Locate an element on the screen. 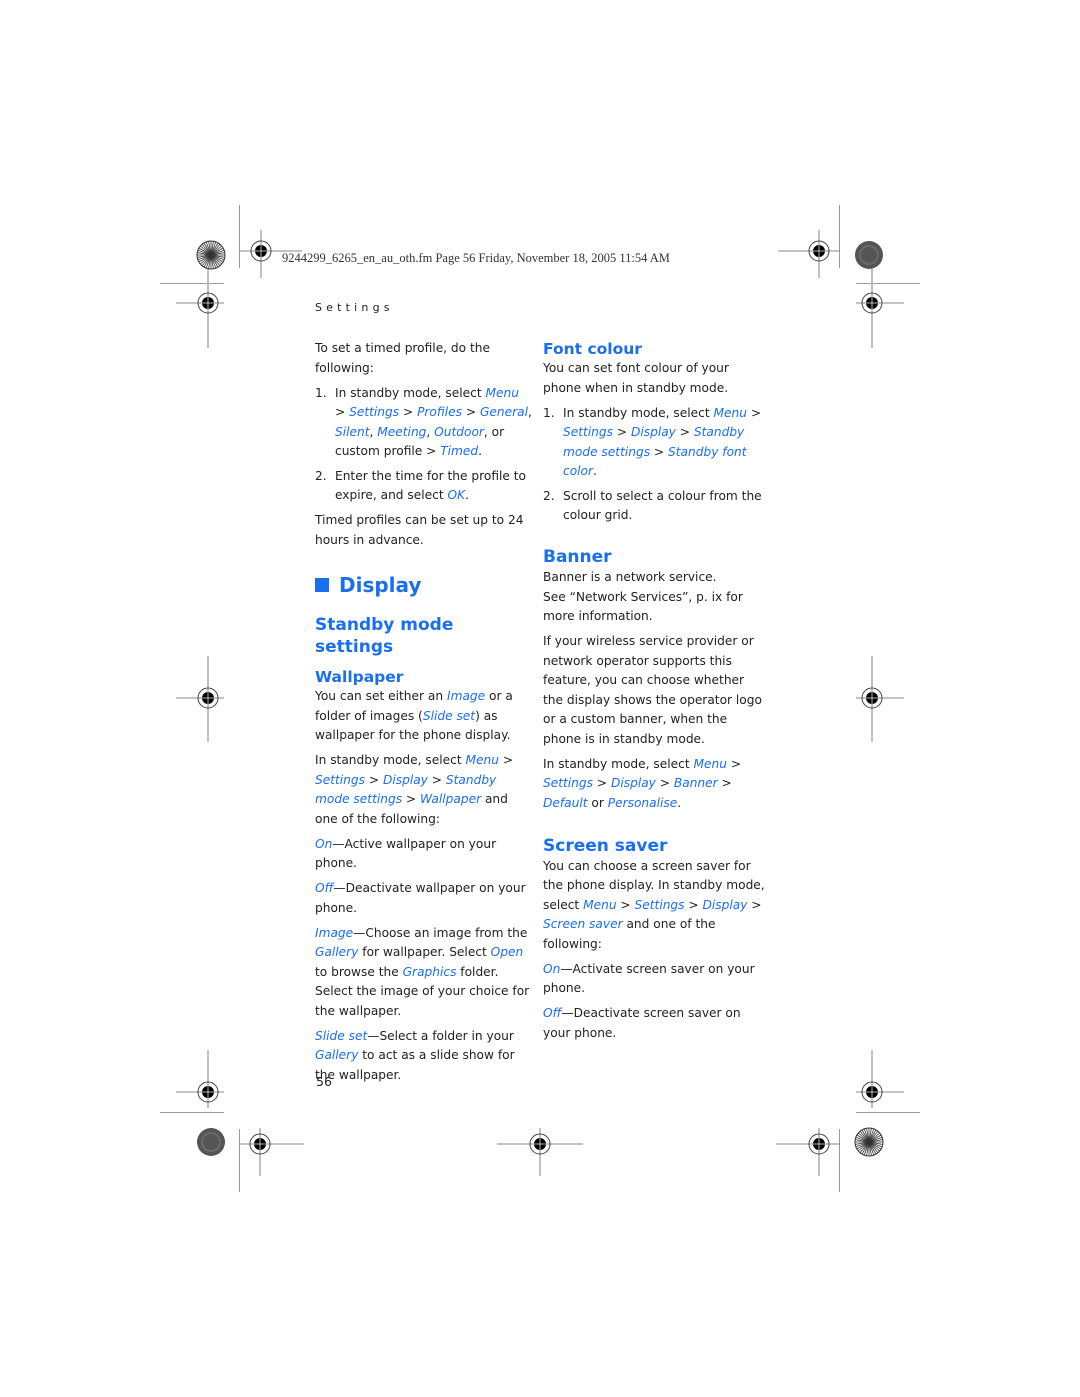  menu-path-reference: Default is located at coordinates (565, 802).